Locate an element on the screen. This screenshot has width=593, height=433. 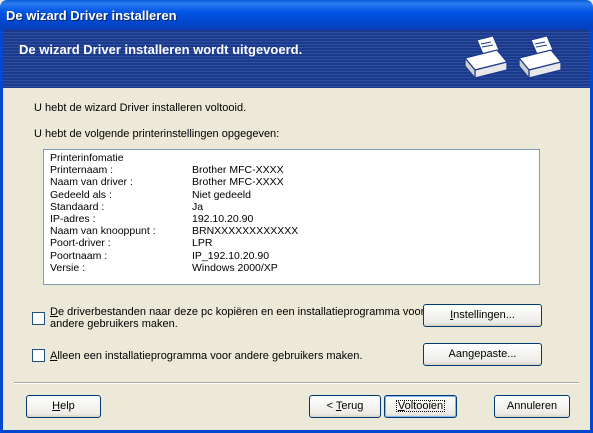
list-header: Printerinfomatie is located at coordinates (87, 158).